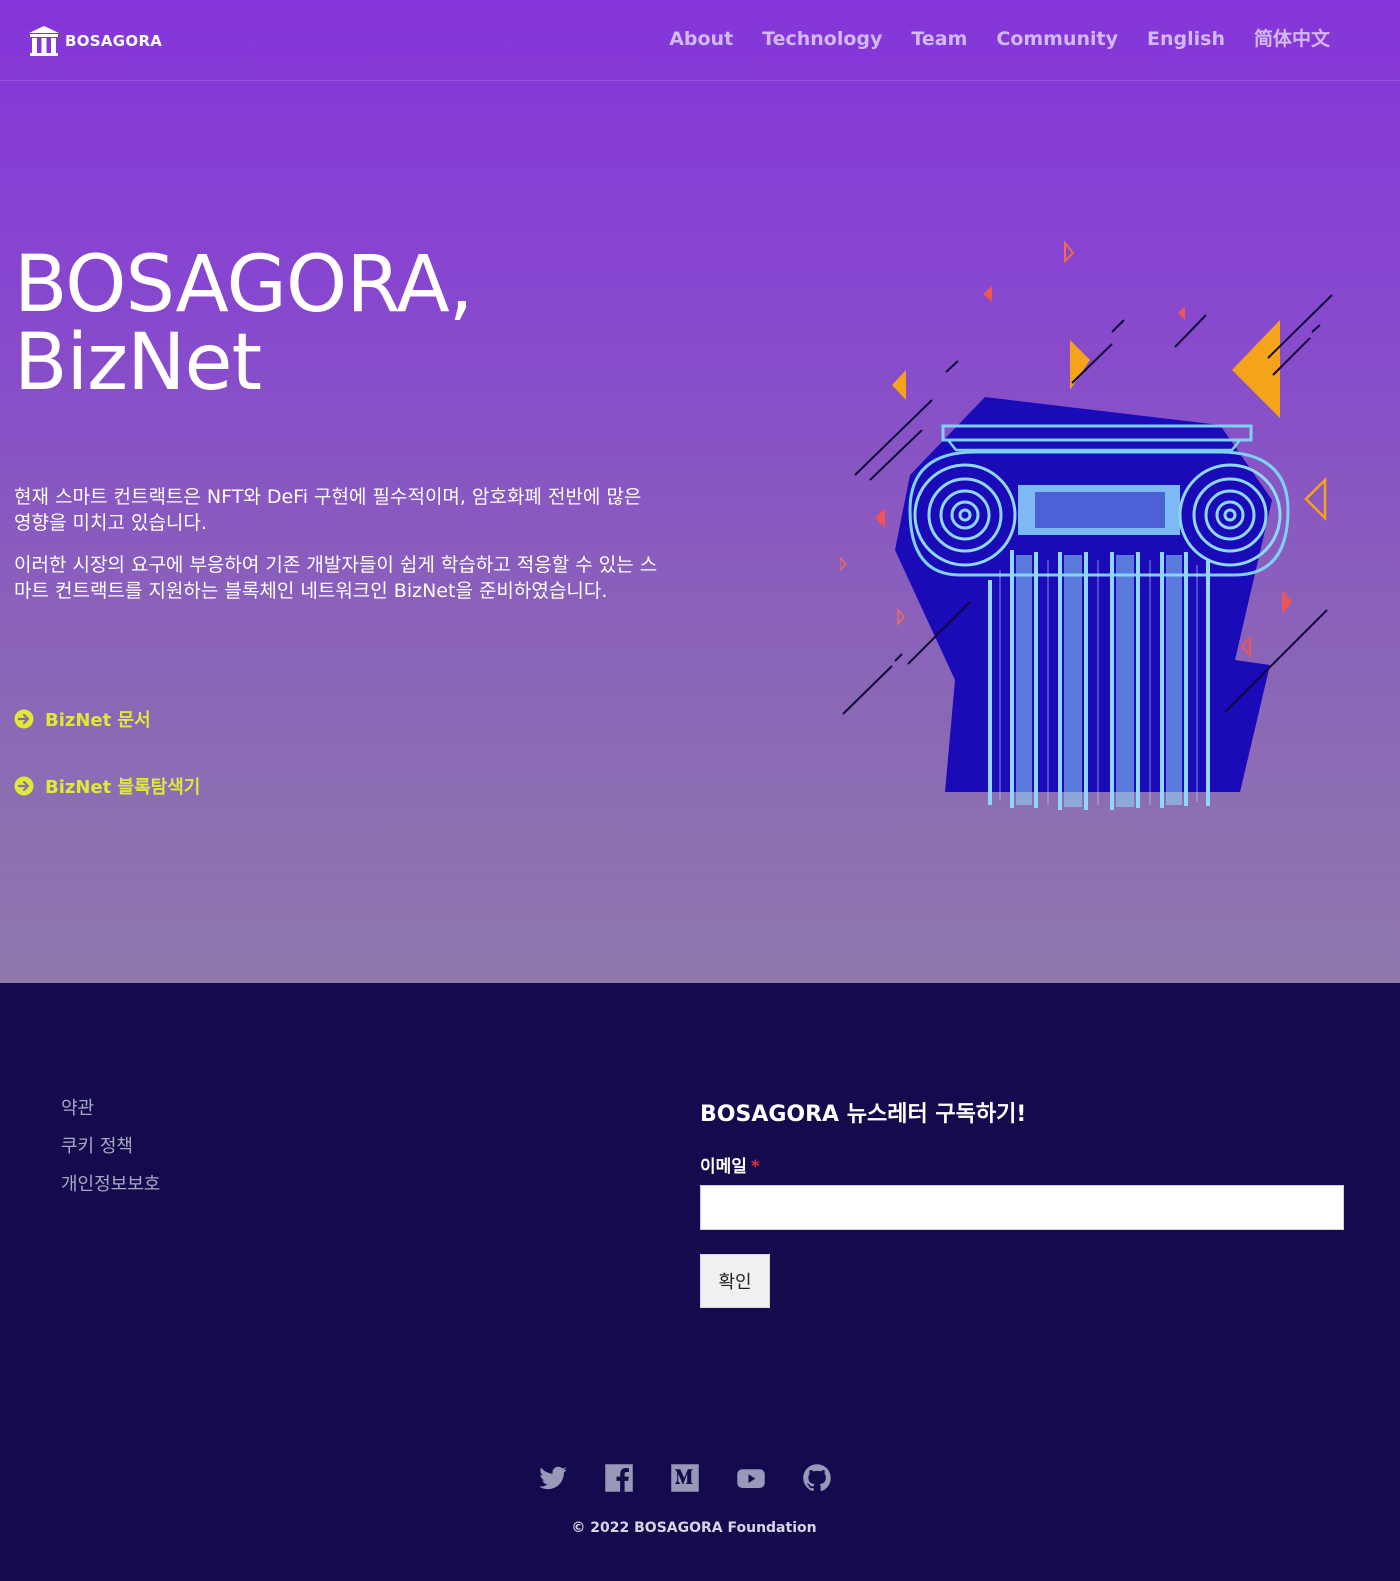 The height and width of the screenshot is (1581, 1400). I want to click on medium-icon, so click(685, 1478).